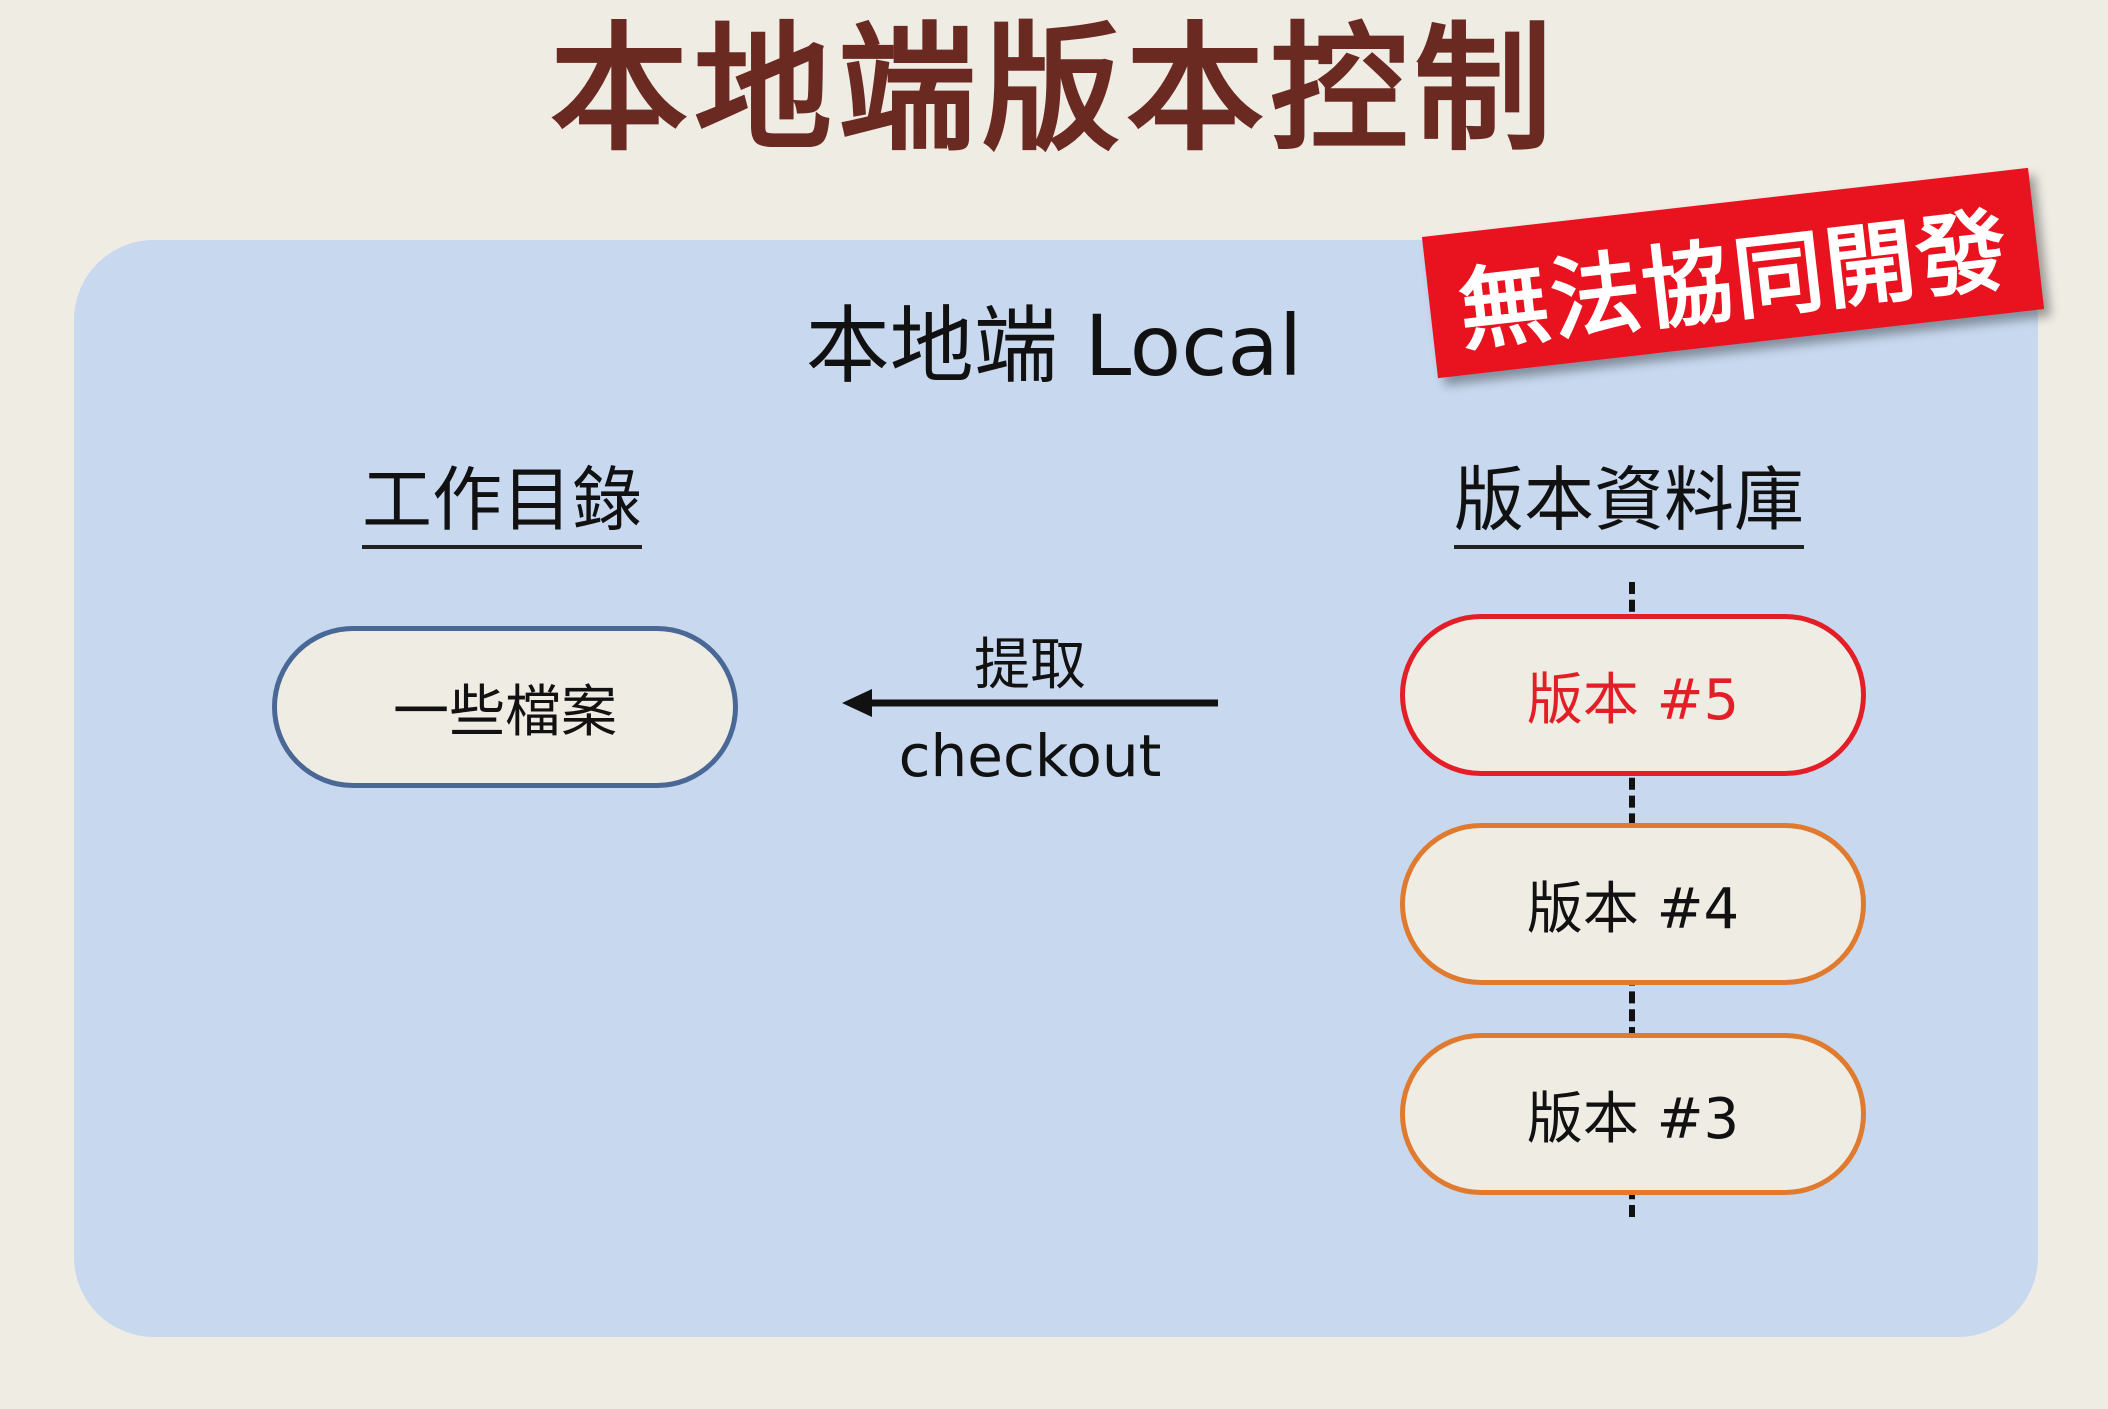  I want to click on working-files-node: 一些檔案, so click(505, 707).